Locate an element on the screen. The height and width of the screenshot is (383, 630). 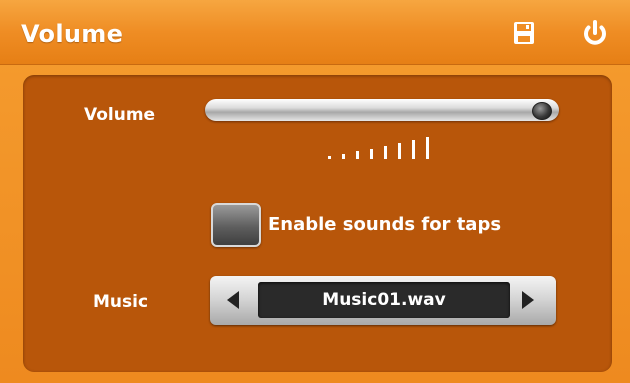
power-icon is located at coordinates (595, 32).